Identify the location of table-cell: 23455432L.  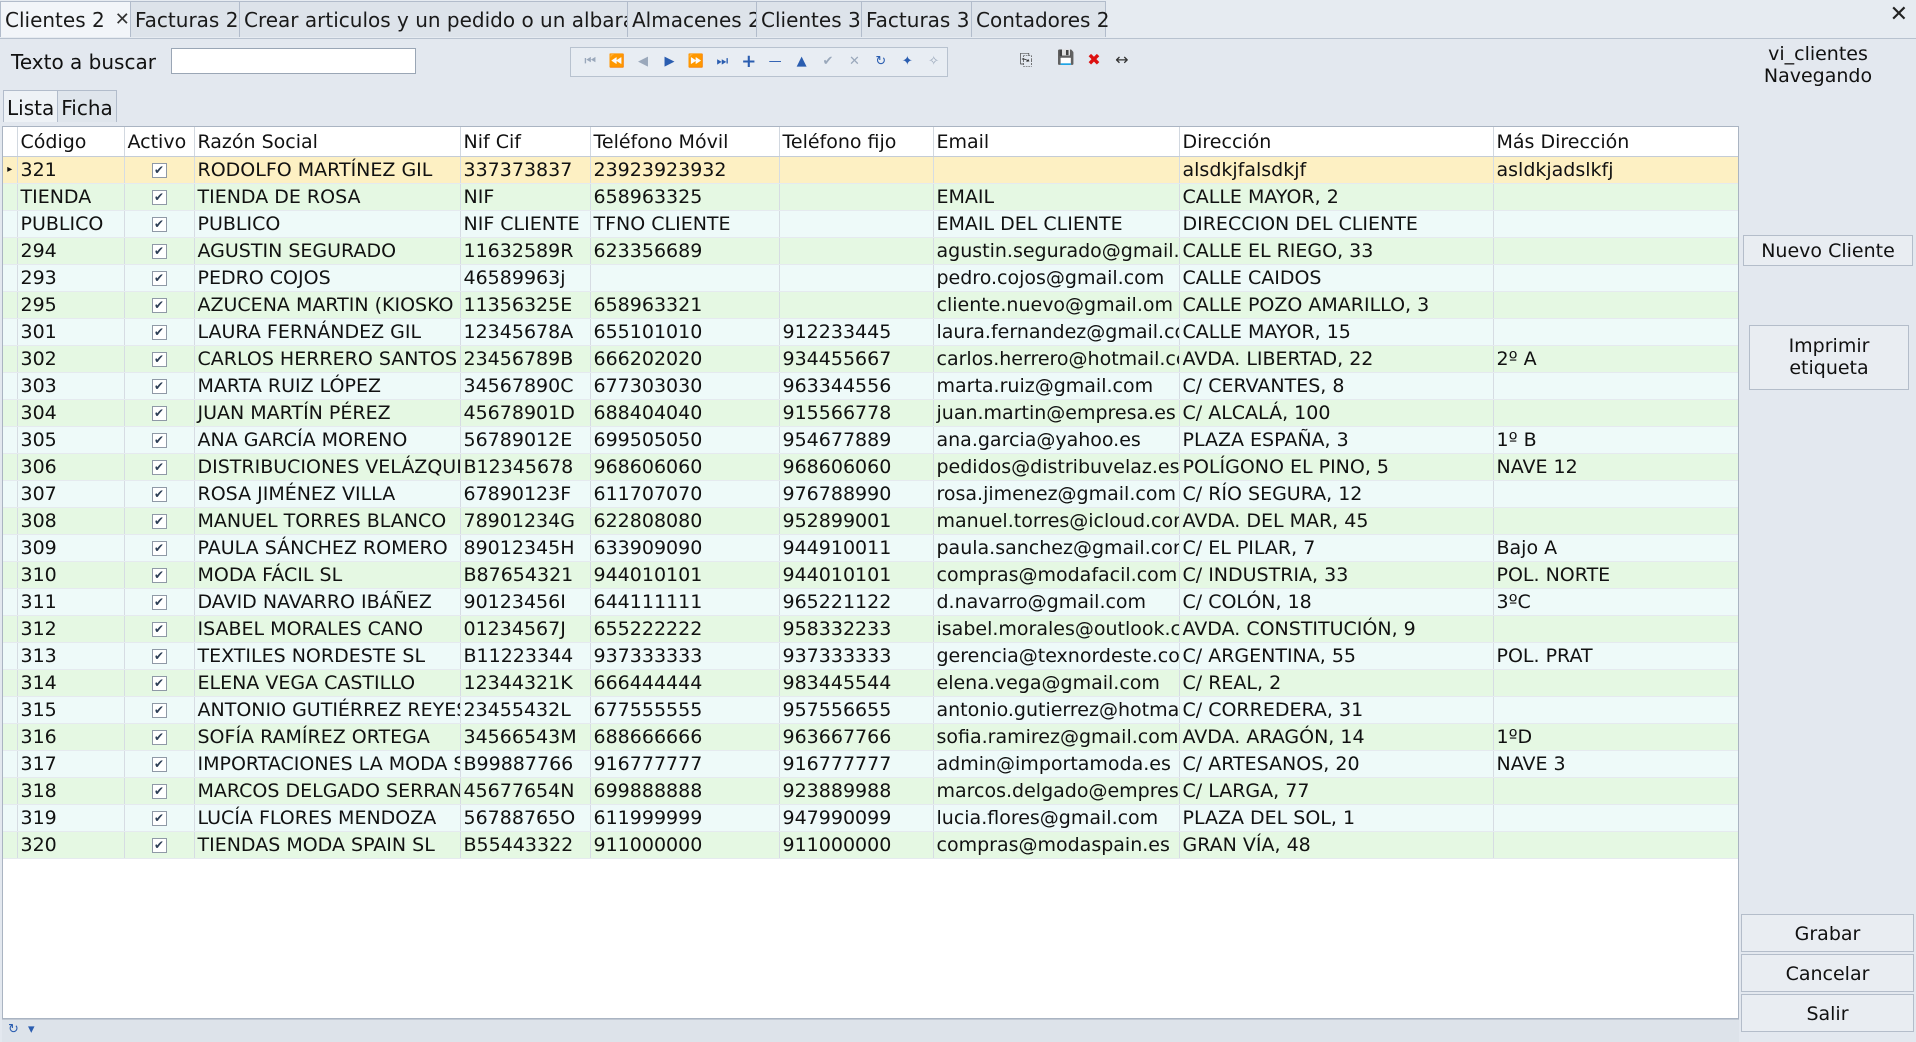
(525, 710).